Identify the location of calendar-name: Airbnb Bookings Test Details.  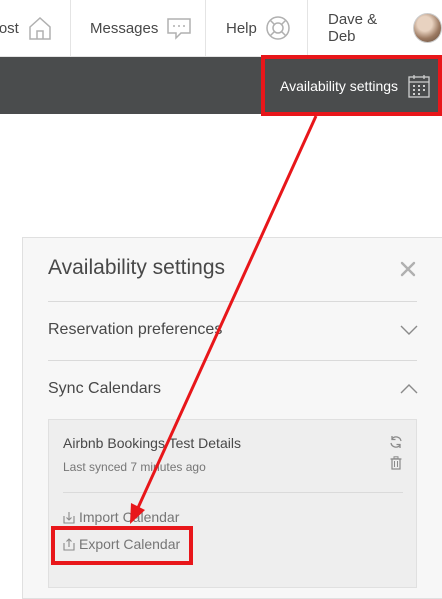
(152, 443).